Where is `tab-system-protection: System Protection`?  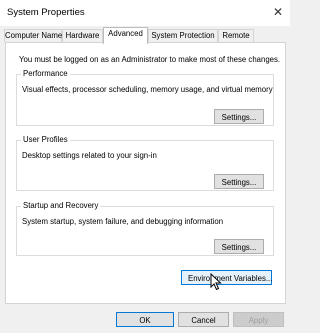 tab-system-protection: System Protection is located at coordinates (183, 35).